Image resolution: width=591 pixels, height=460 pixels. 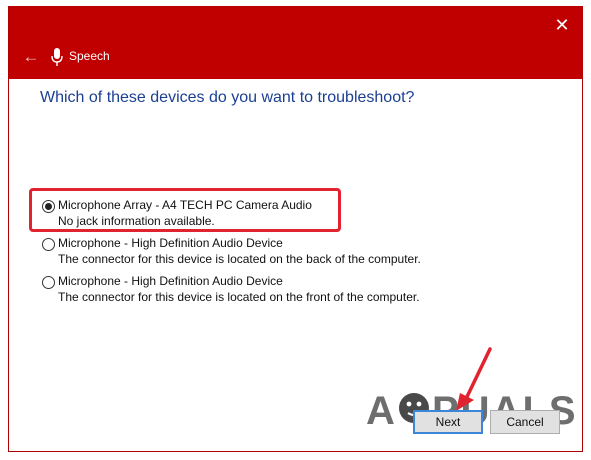 What do you see at coordinates (57, 57) in the screenshot?
I see `microphone-icon` at bounding box center [57, 57].